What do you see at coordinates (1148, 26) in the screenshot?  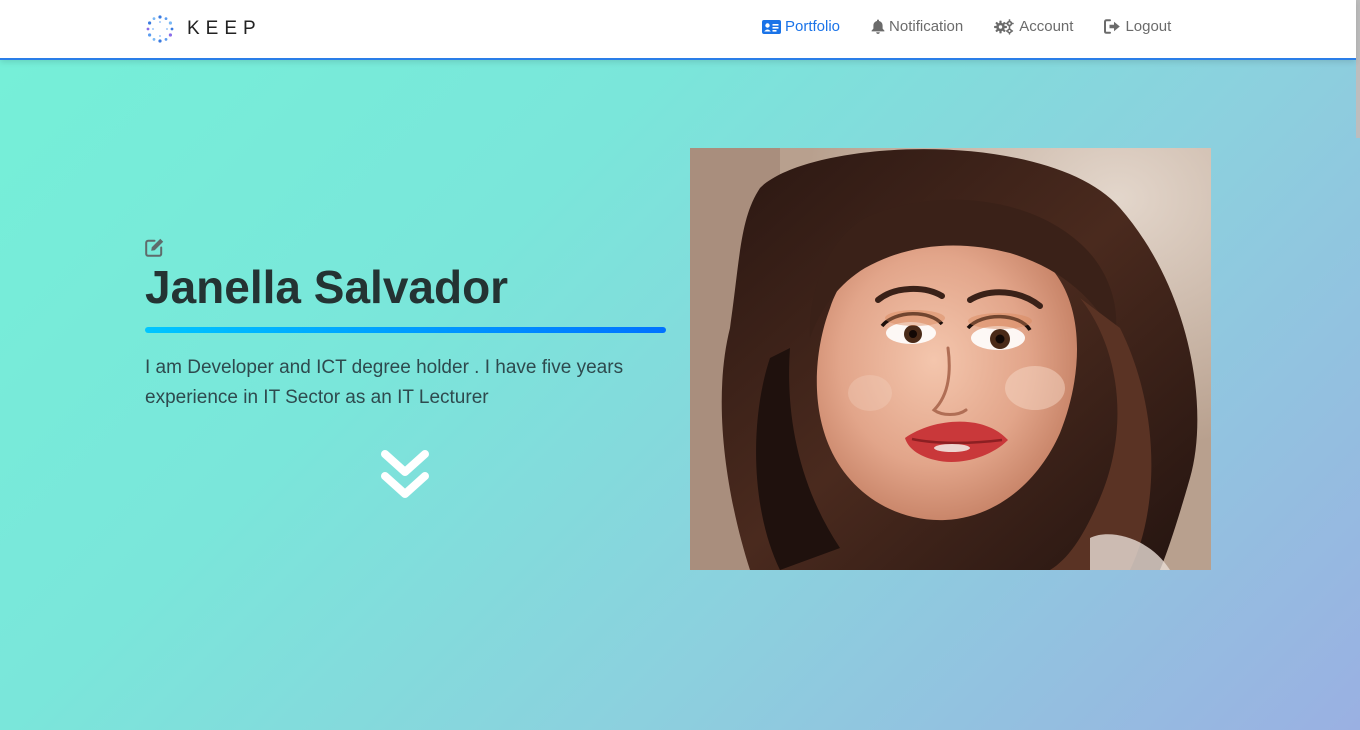 I see `nav-label-logout: Logout` at bounding box center [1148, 26].